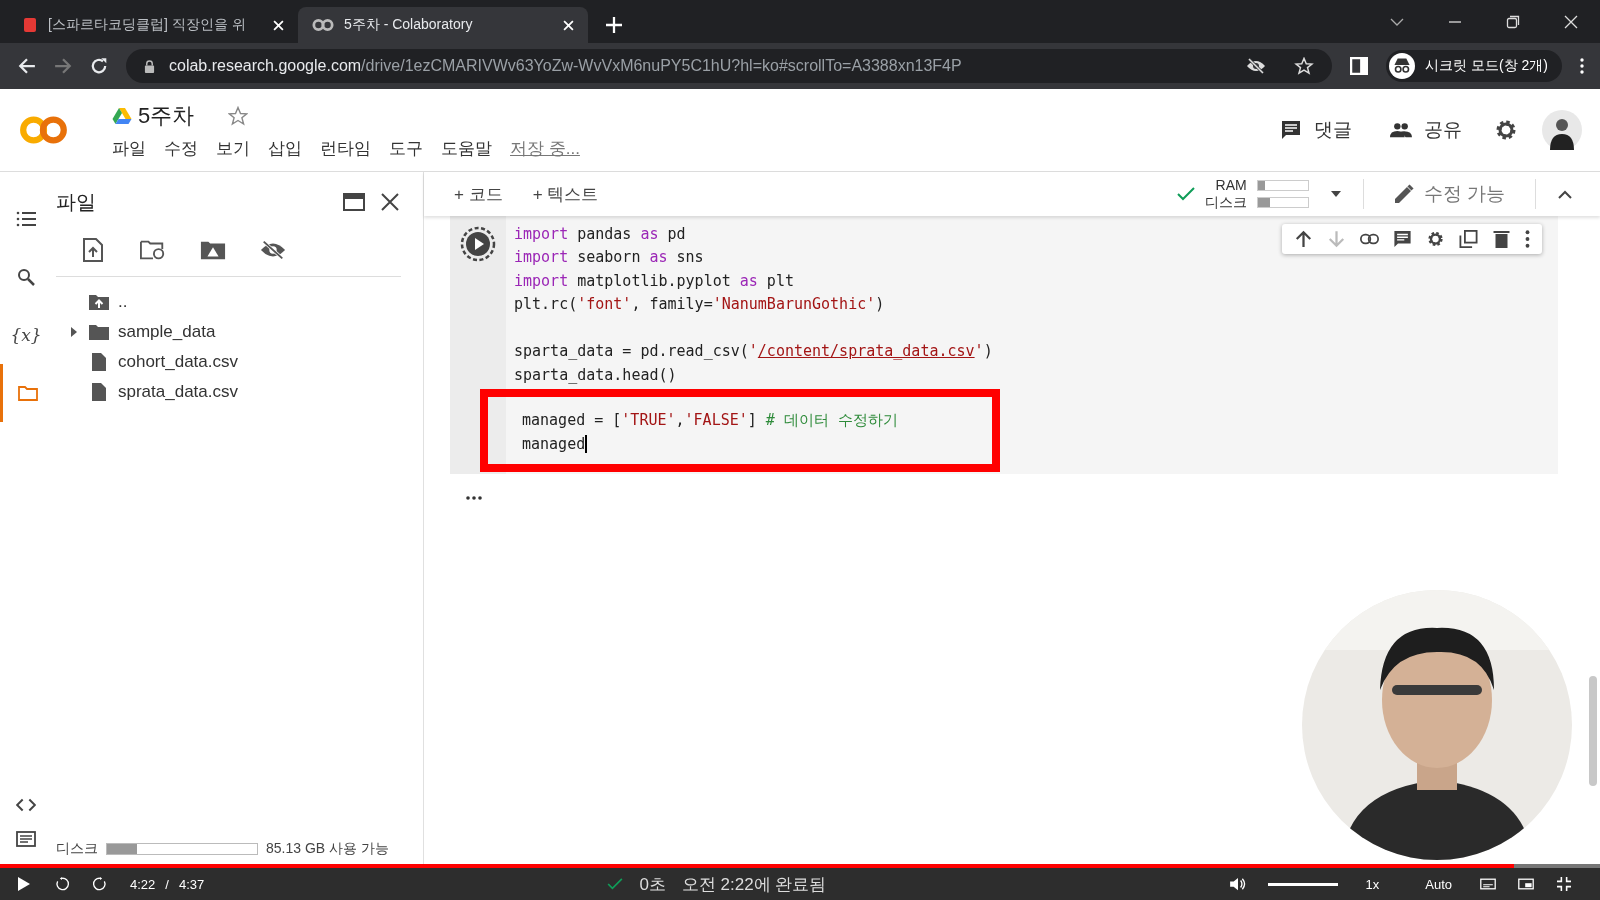  What do you see at coordinates (1282, 202) in the screenshot?
I see `disk-meter` at bounding box center [1282, 202].